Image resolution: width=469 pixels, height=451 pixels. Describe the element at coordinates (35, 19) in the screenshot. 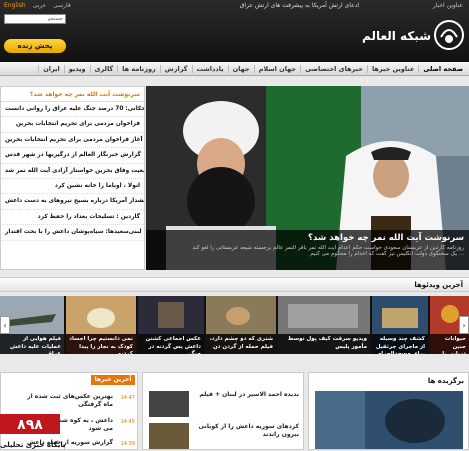

I see `search-input: جستجو` at that location.